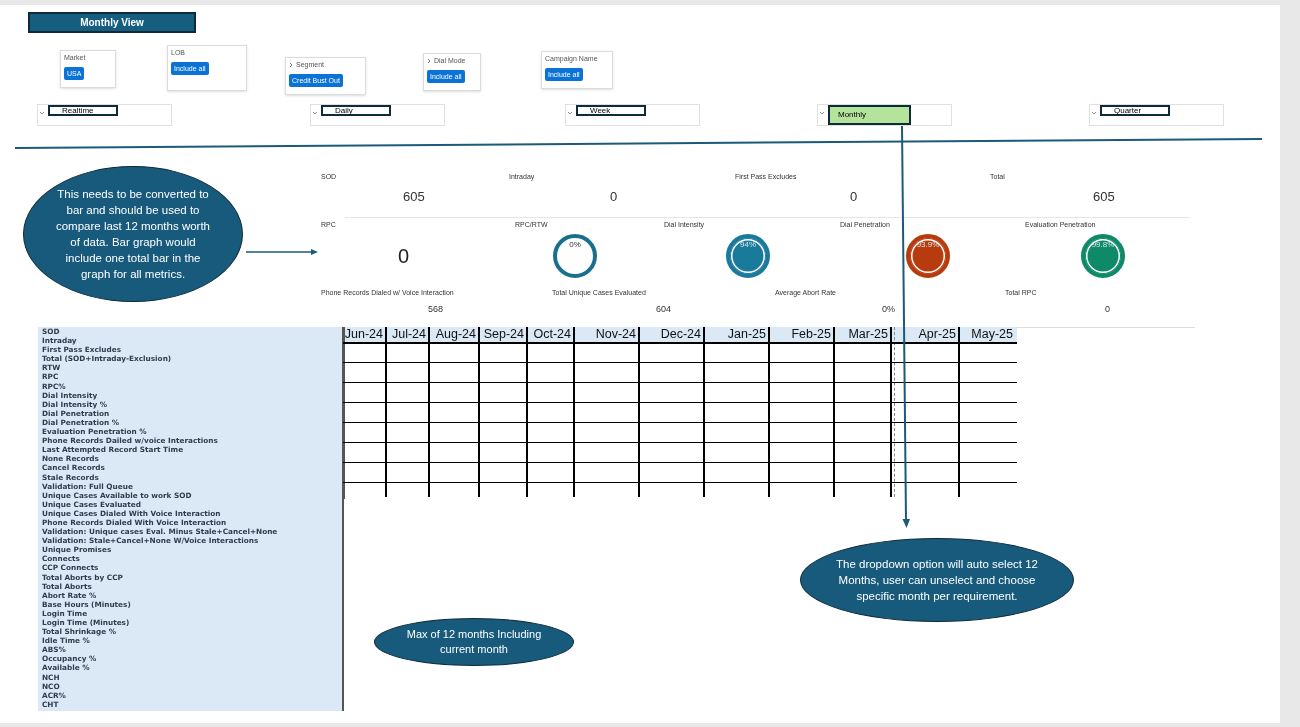 This screenshot has width=1300, height=727. What do you see at coordinates (436, 309) in the screenshot?
I see `metric-value: 568` at bounding box center [436, 309].